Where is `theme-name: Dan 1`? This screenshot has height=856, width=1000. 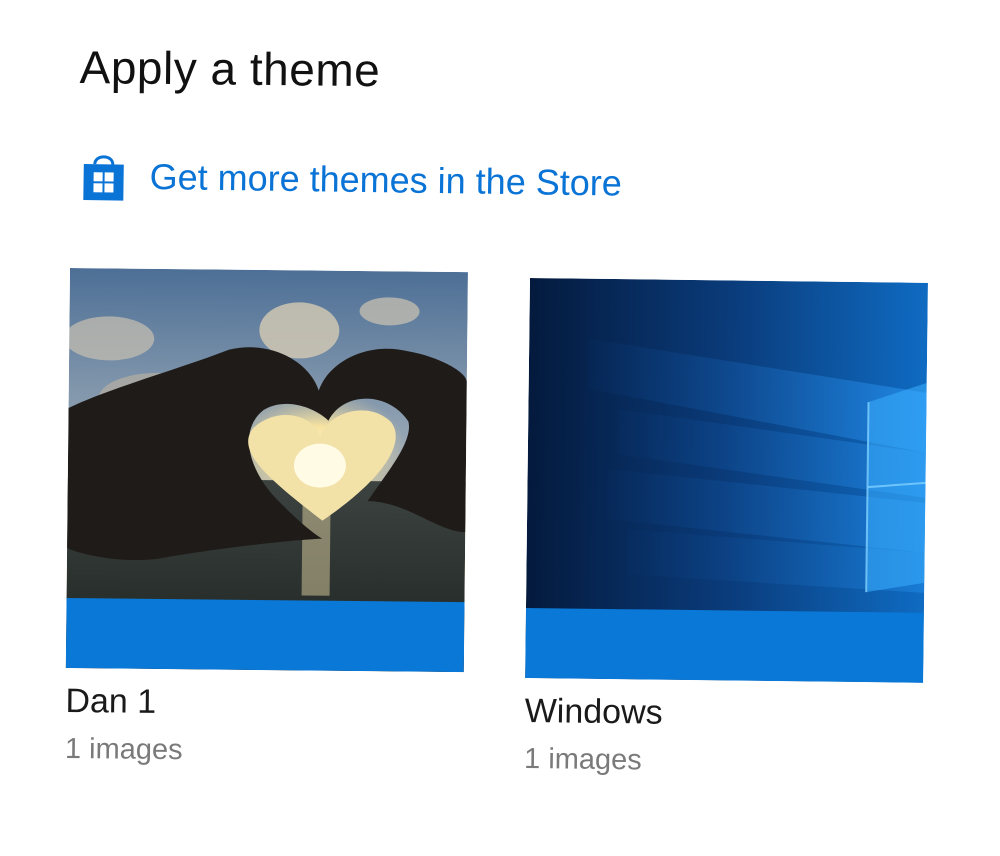
theme-name: Dan 1 is located at coordinates (111, 701).